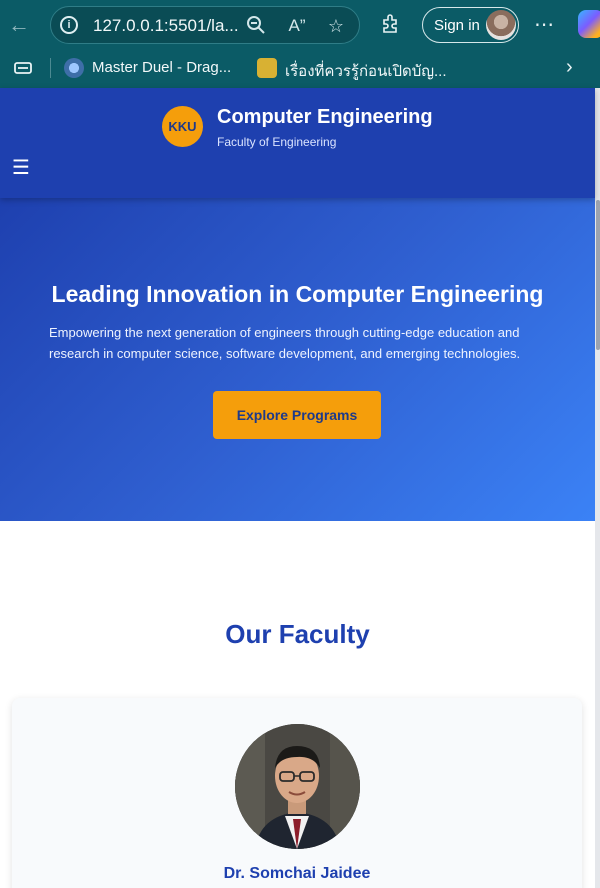 This screenshot has height=888, width=600. What do you see at coordinates (297, 415) in the screenshot?
I see `explore-programs-button: Explore Programs` at bounding box center [297, 415].